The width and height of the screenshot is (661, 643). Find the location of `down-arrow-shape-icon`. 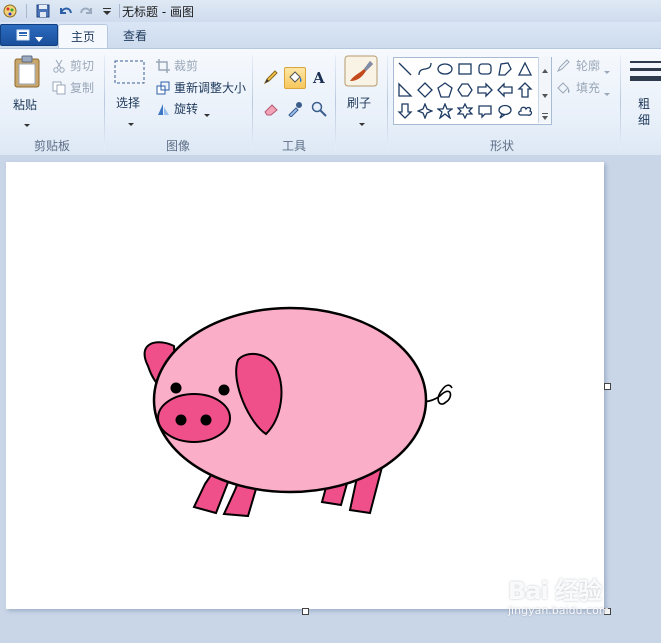

down-arrow-shape-icon is located at coordinates (405, 111).